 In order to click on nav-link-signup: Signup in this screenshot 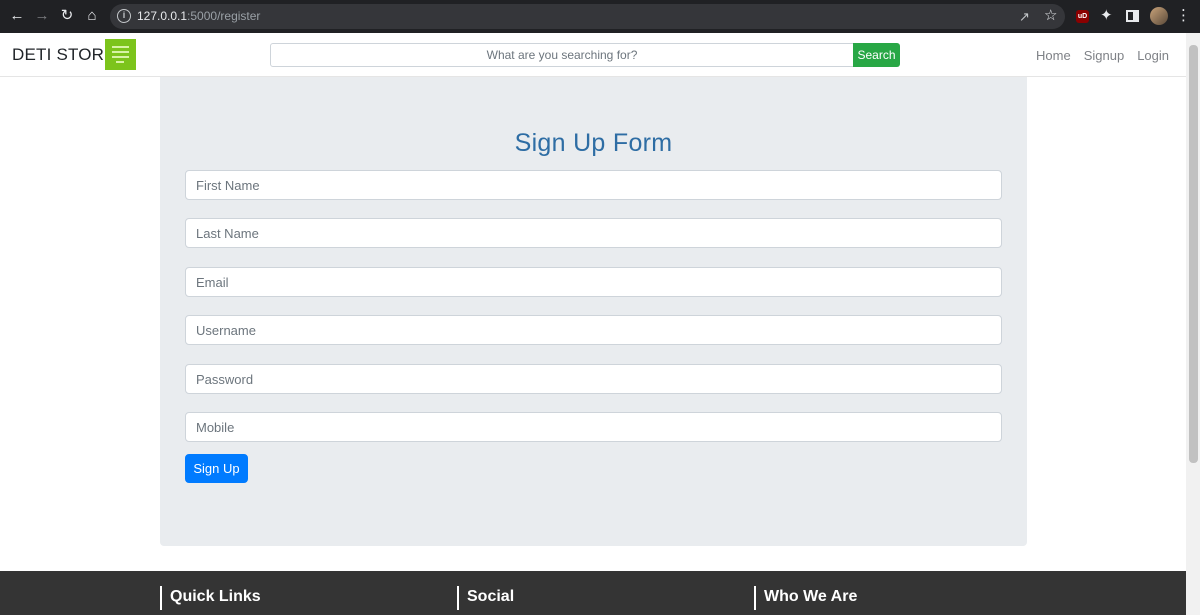, I will do `click(1104, 55)`.